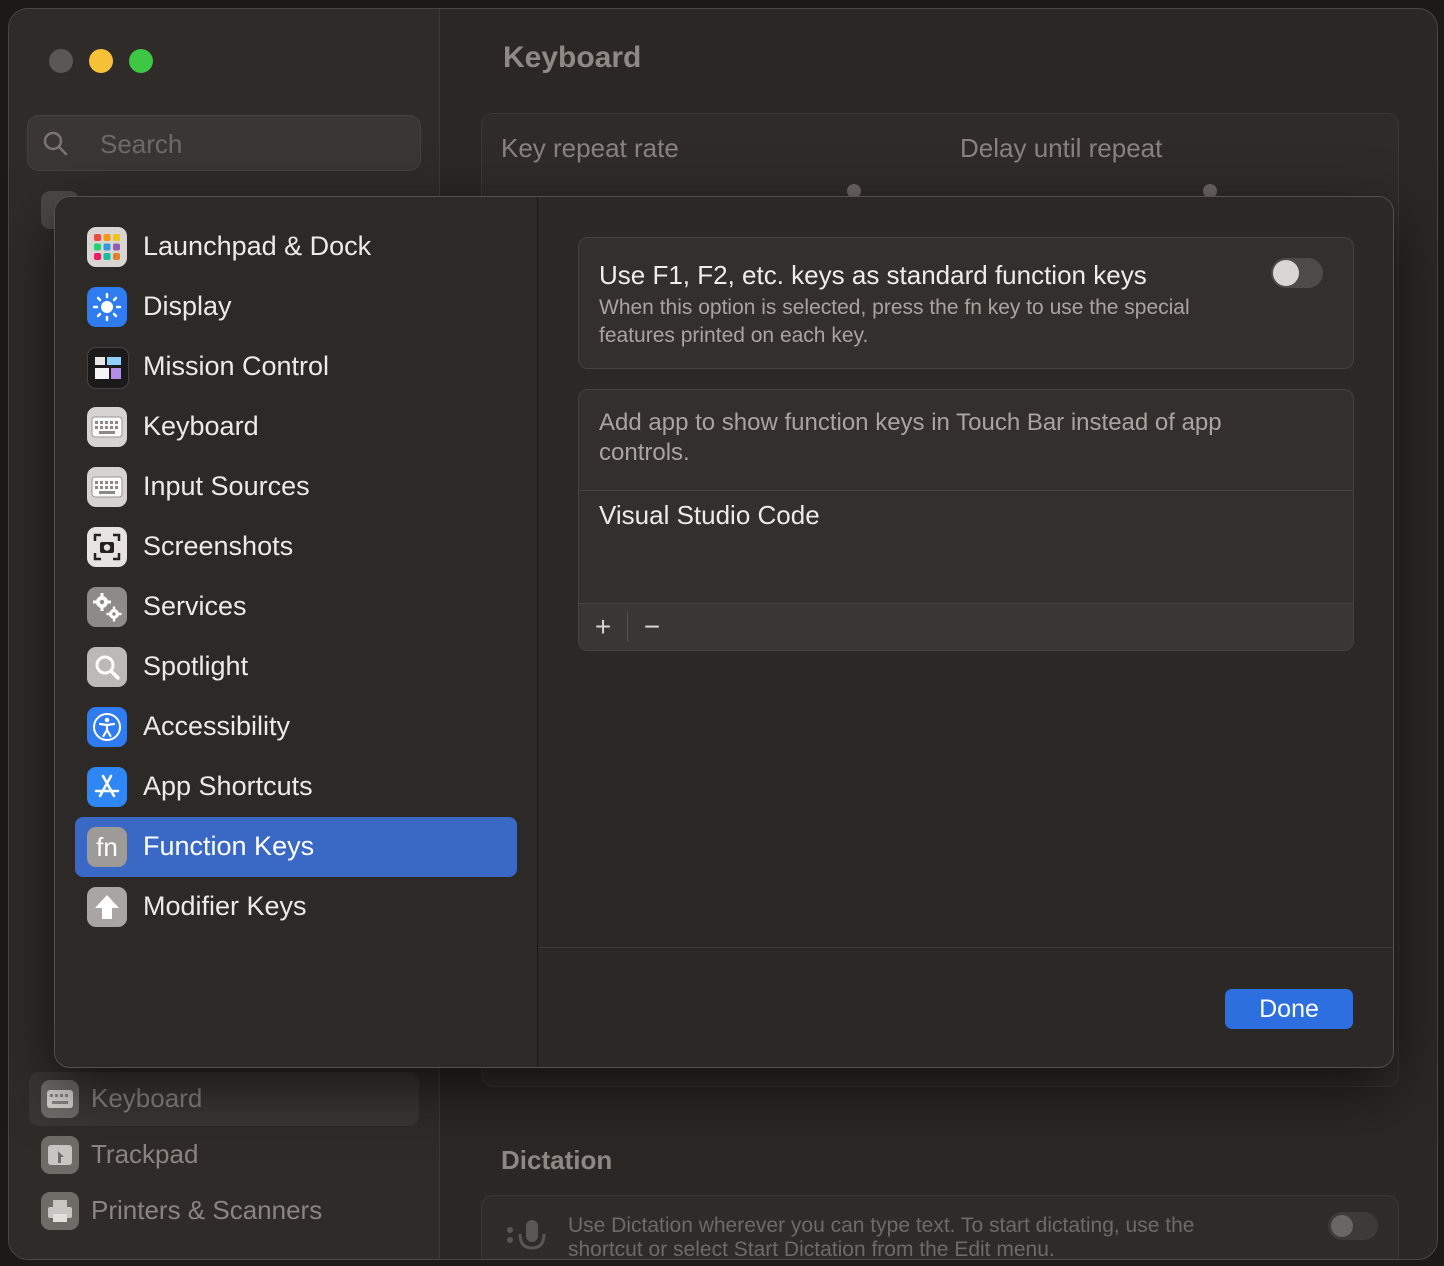 This screenshot has width=1444, height=1266. I want to click on sidebar-item-modifier-keys: Modifier Keys, so click(296, 907).